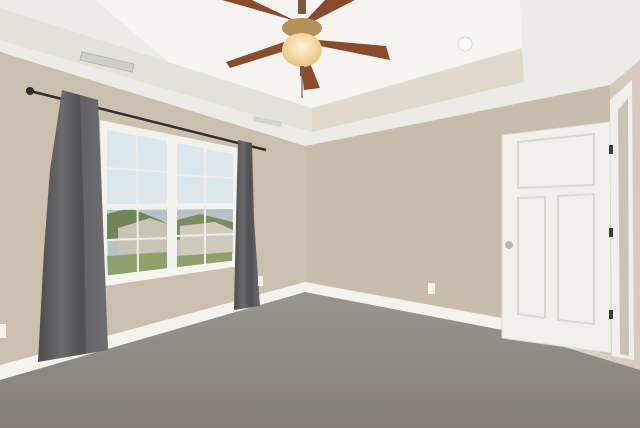  Describe the element at coordinates (431, 288) in the screenshot. I see `outlet-back` at that location.